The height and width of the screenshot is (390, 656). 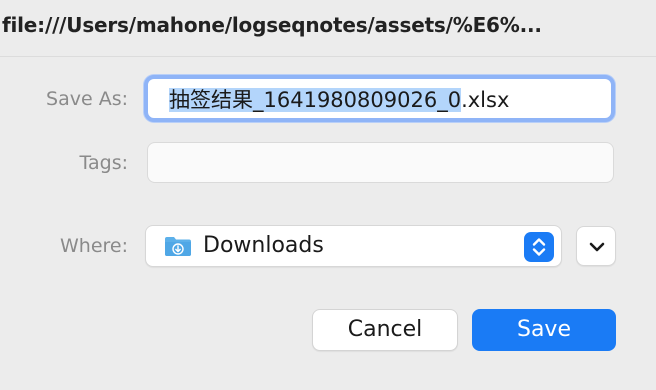 What do you see at coordinates (328, 56) in the screenshot?
I see `title-divider` at bounding box center [328, 56].